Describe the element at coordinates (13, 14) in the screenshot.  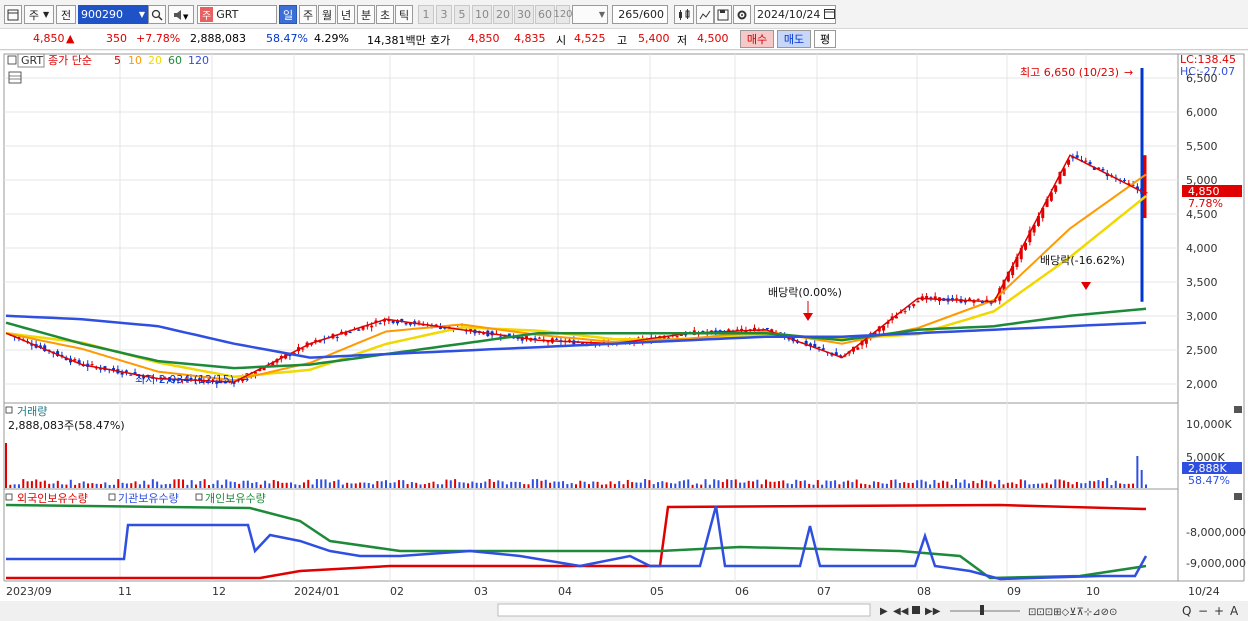
I see `window-menu-icon` at that location.